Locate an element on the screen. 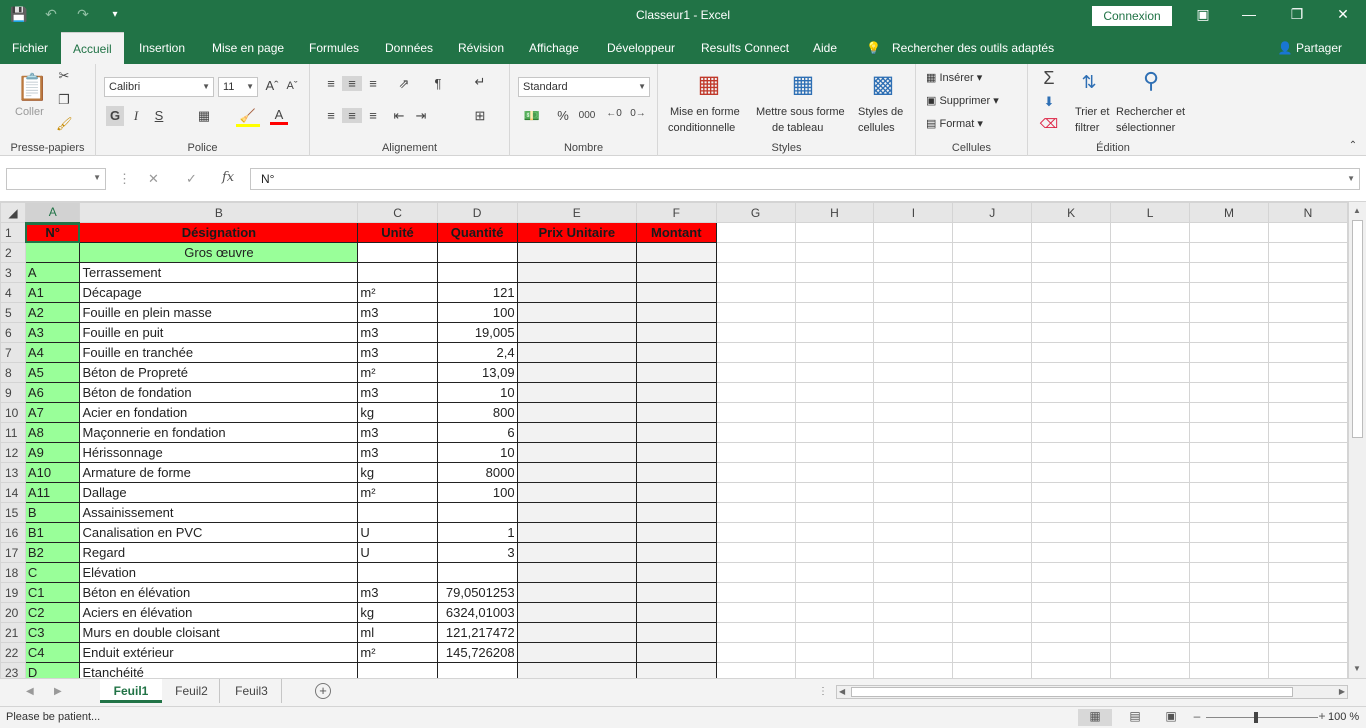 The image size is (1366, 728). sort-filter-label-2: filtrer is located at coordinates (1087, 128).